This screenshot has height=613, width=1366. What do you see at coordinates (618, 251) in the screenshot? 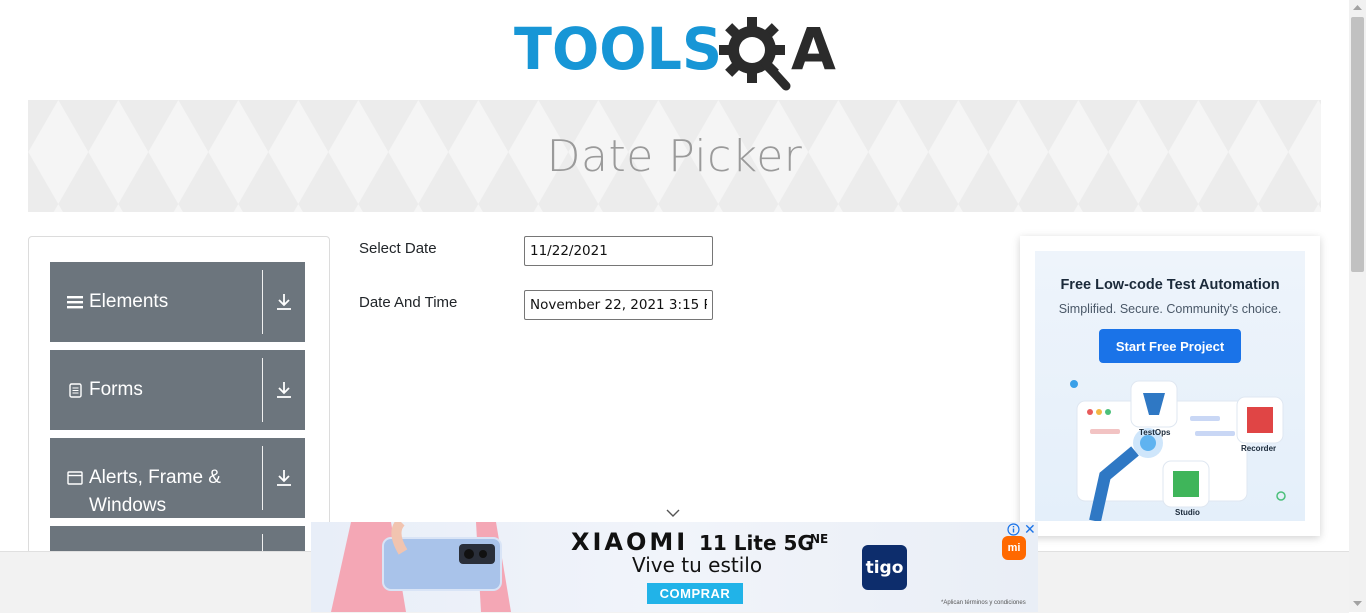
I see `select-date-input` at bounding box center [618, 251].